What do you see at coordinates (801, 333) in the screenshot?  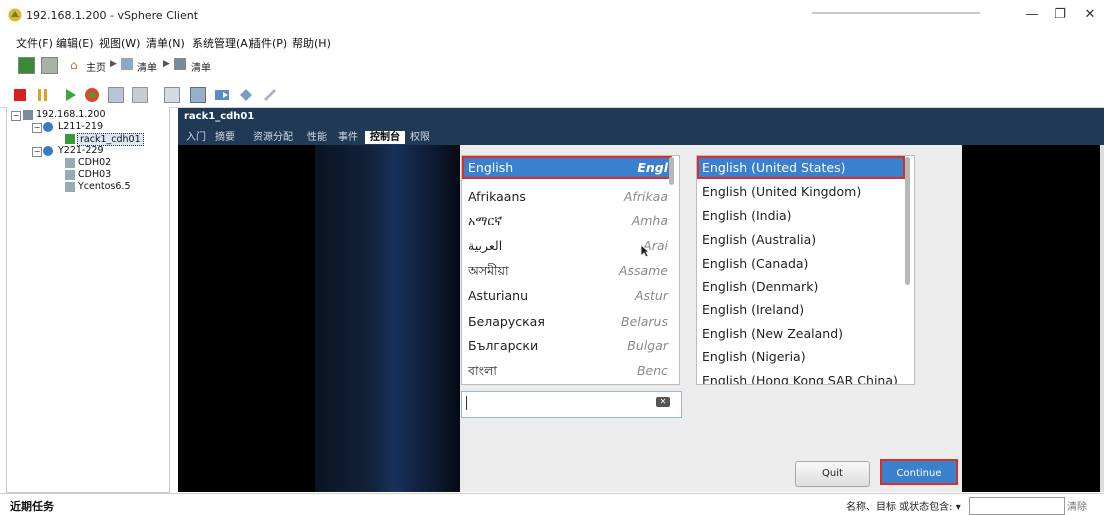 I see `list-item: English (New Zealand)` at bounding box center [801, 333].